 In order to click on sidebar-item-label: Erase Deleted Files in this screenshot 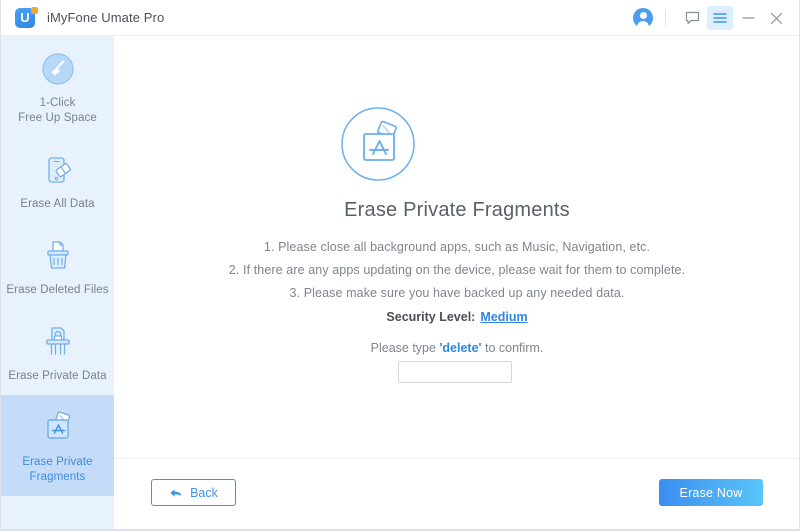, I will do `click(57, 290)`.